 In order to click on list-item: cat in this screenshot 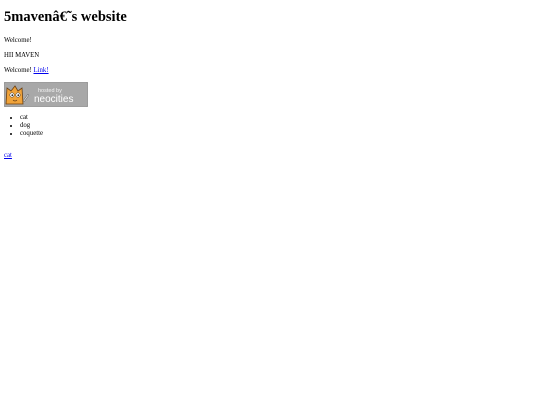, I will do `click(280, 118)`.